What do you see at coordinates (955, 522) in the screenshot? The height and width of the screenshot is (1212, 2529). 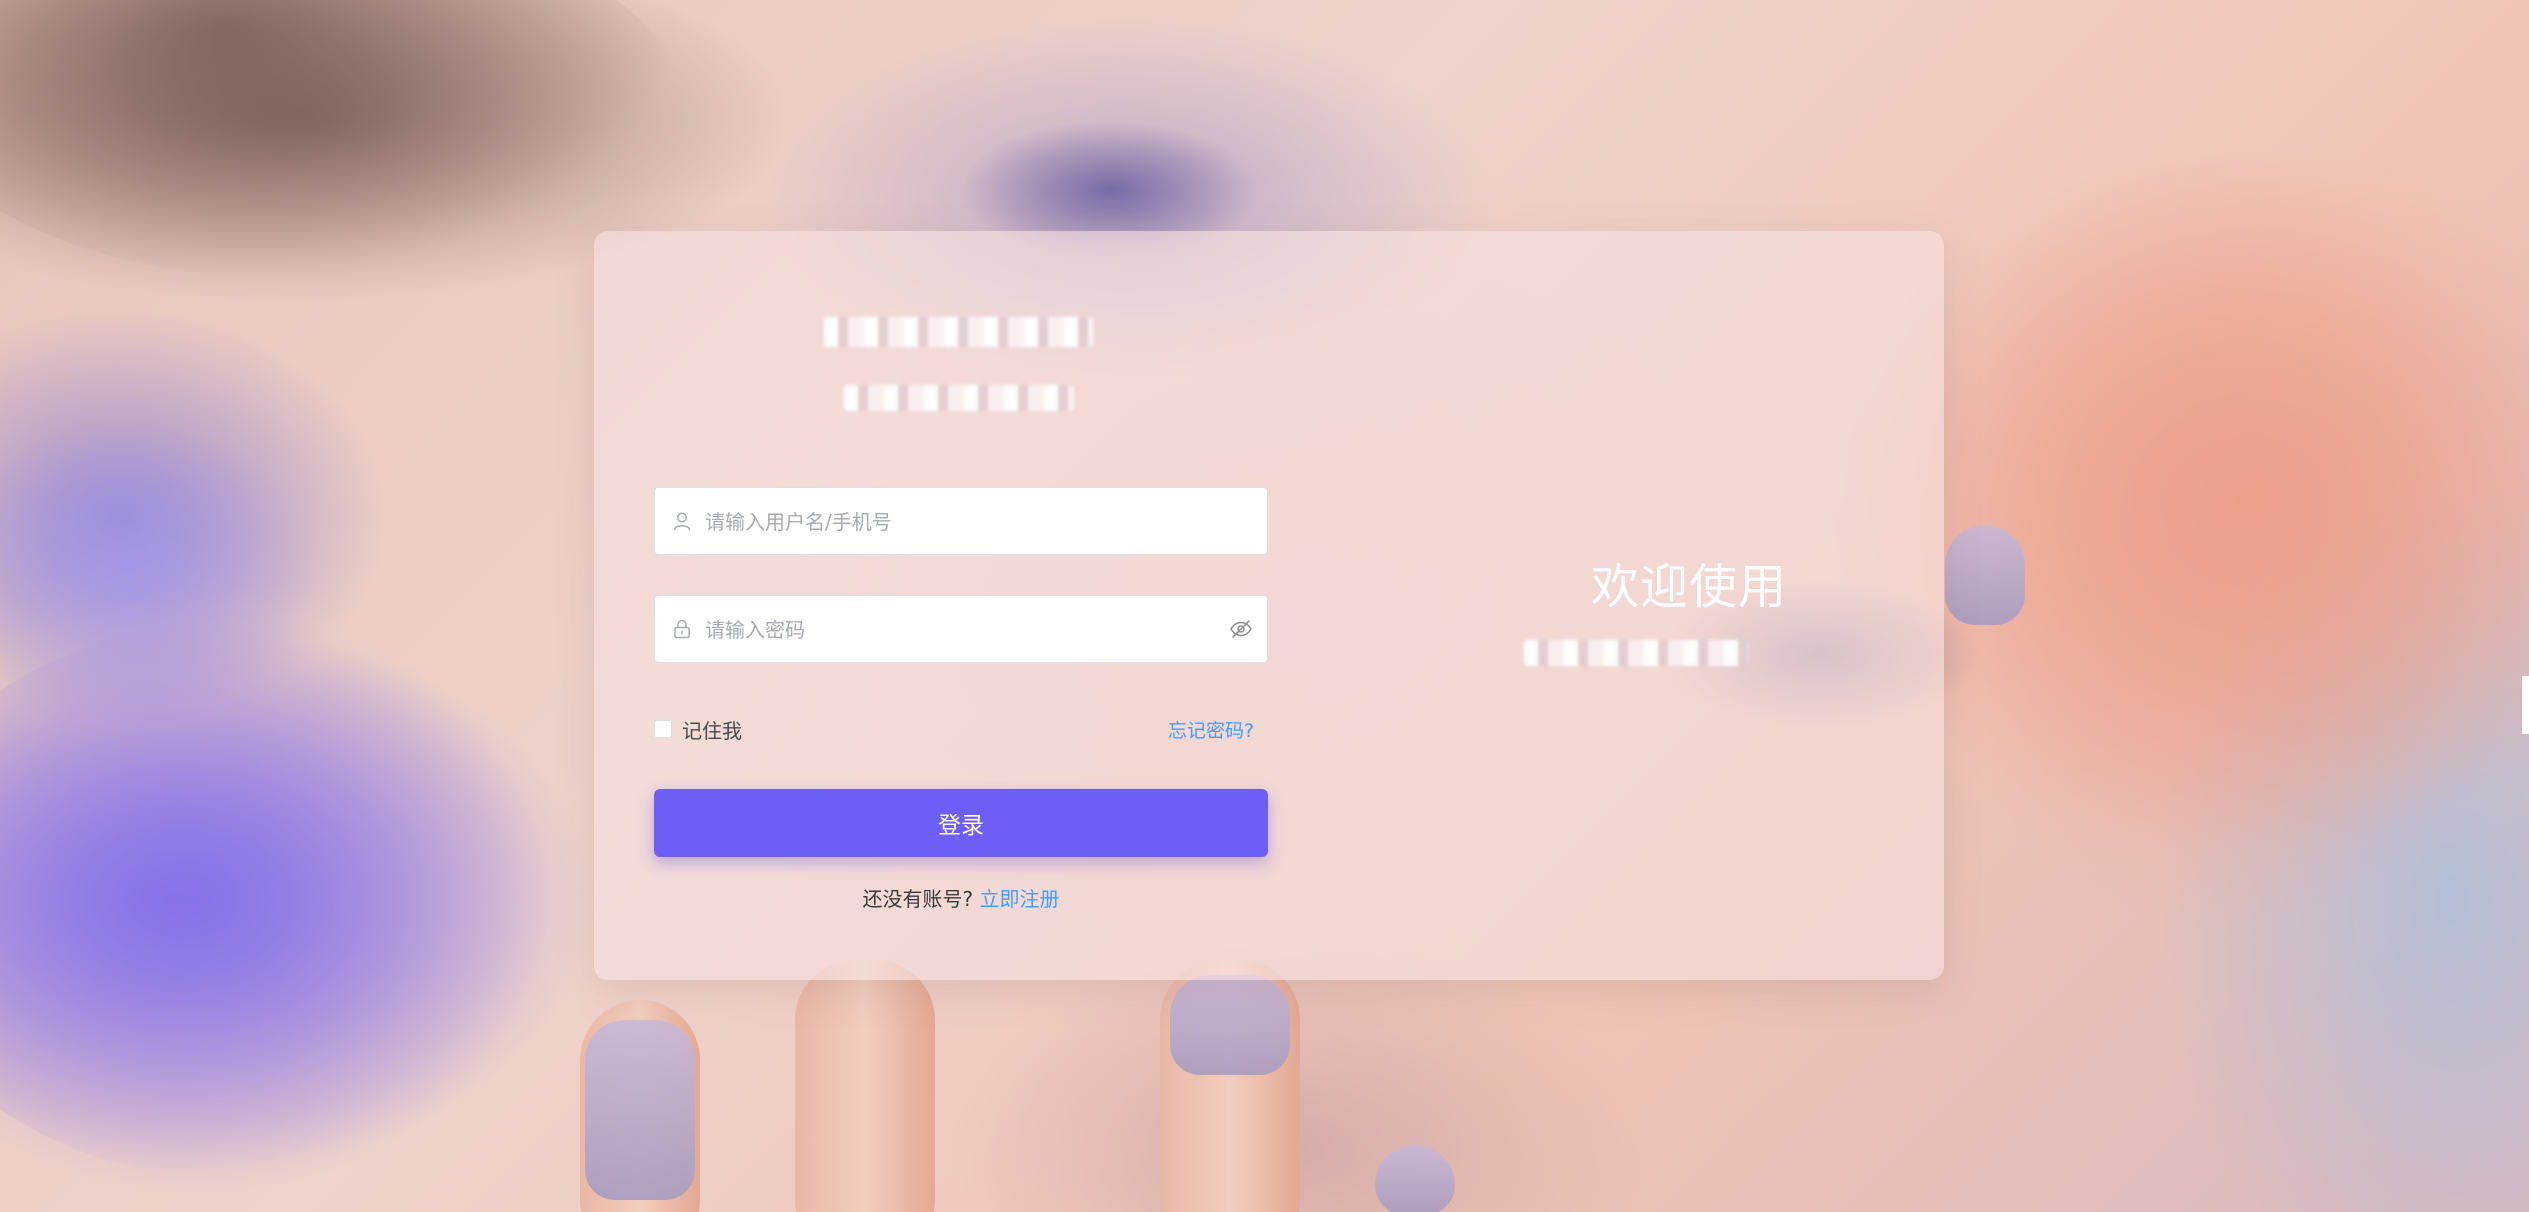 I see `username-input` at bounding box center [955, 522].